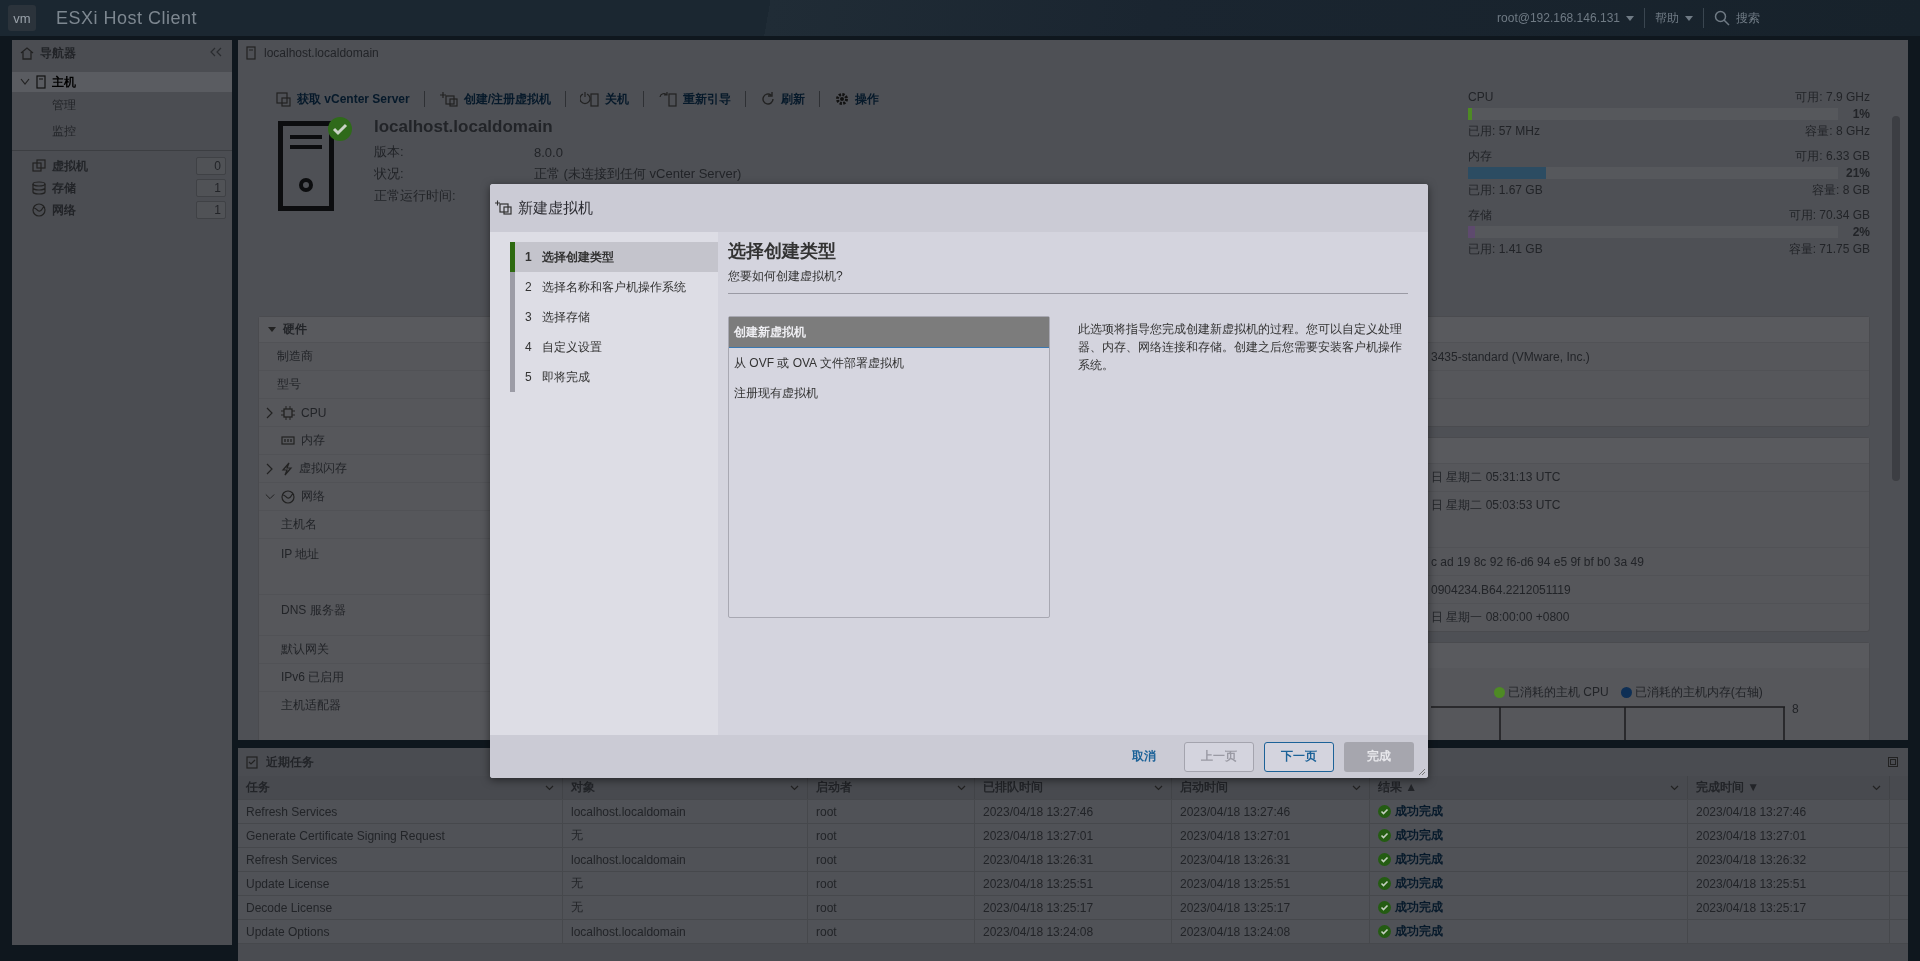  What do you see at coordinates (590, 99) in the screenshot?
I see `power-icon` at bounding box center [590, 99].